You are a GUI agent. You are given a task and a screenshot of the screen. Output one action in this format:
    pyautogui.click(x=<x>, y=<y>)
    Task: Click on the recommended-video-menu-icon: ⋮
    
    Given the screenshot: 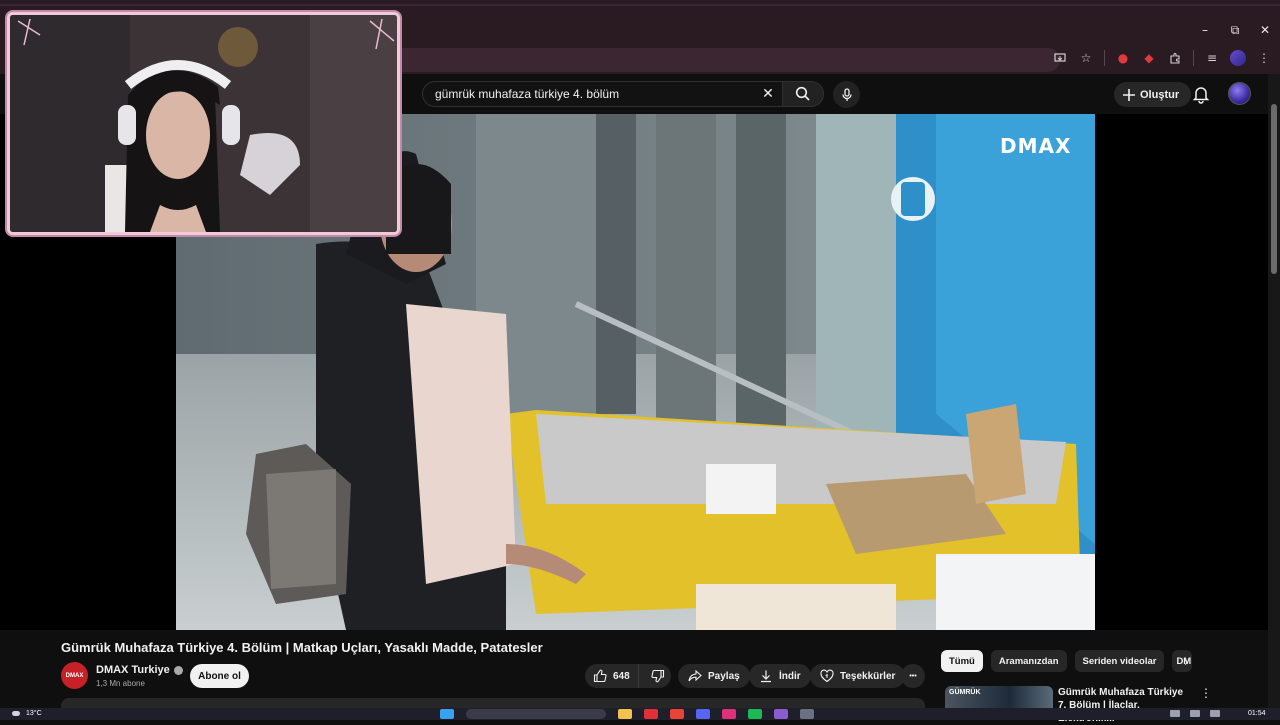 What is the action you would take?
    pyautogui.click(x=1206, y=693)
    